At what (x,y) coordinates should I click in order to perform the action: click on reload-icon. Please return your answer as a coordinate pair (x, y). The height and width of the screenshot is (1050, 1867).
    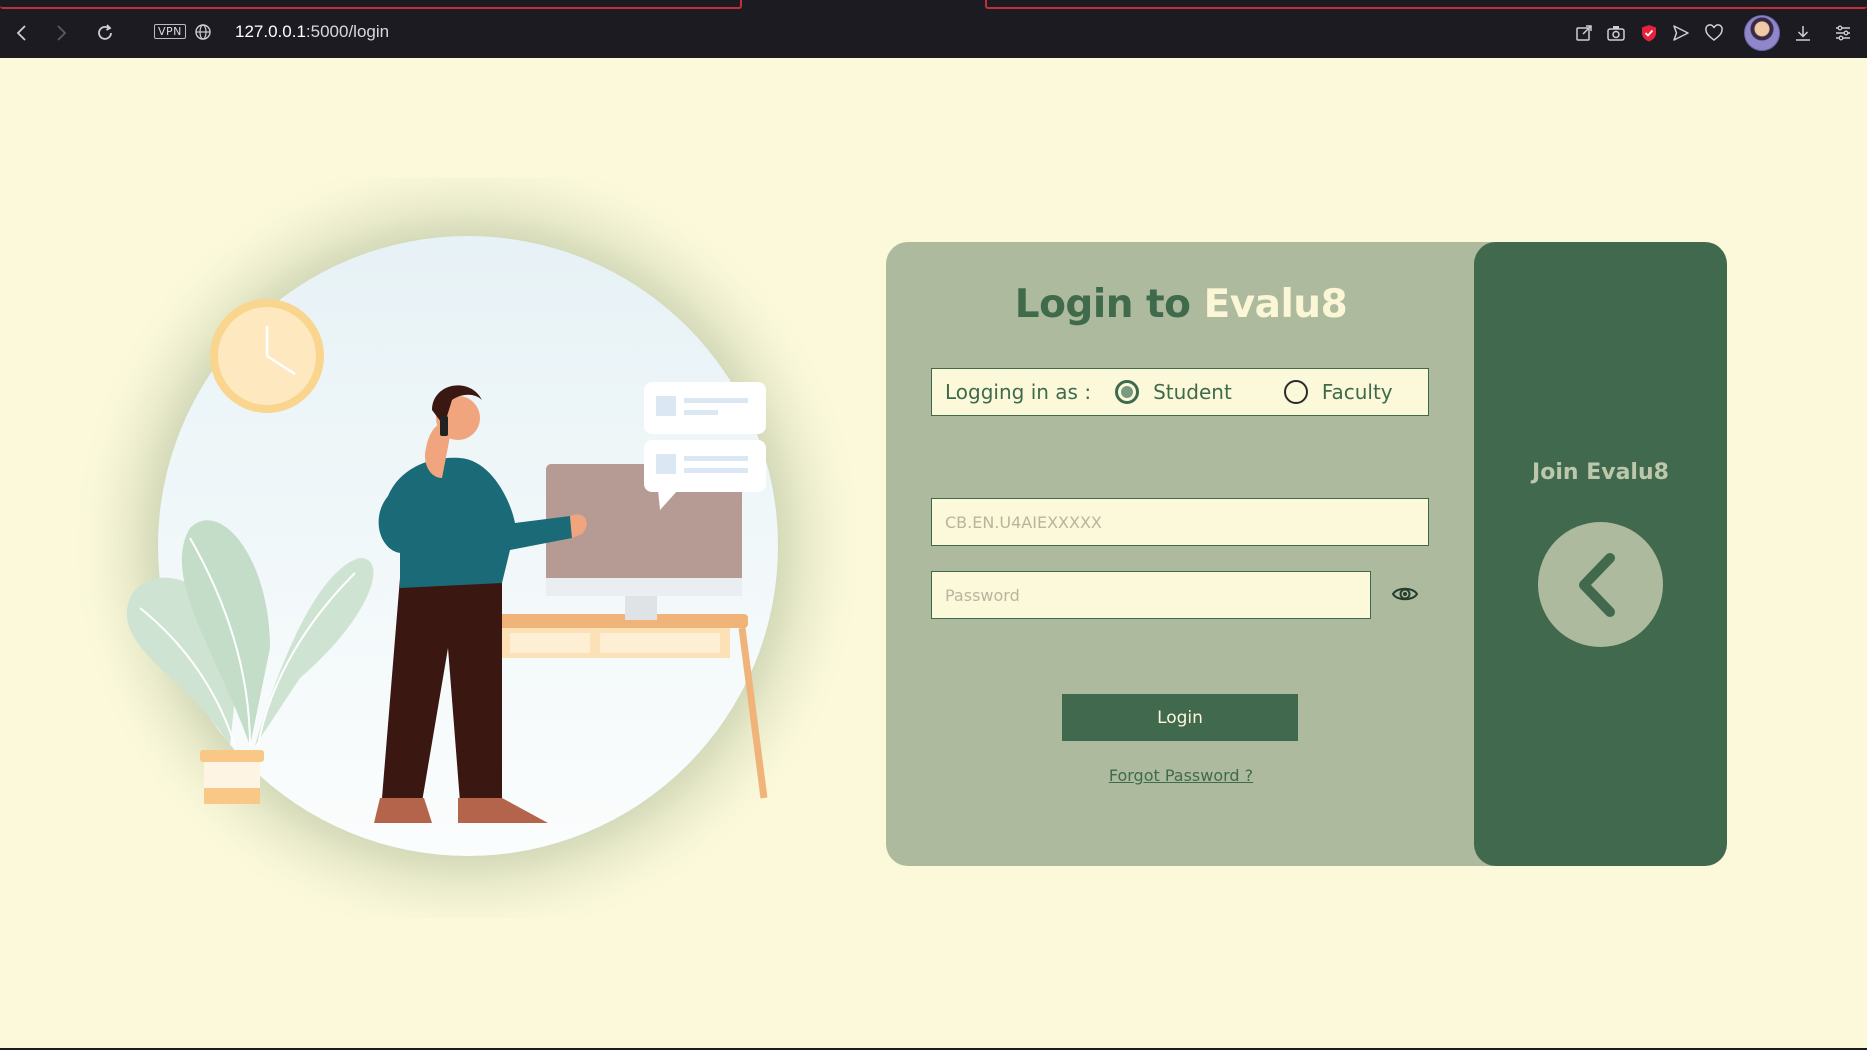
    Looking at the image, I should click on (105, 33).